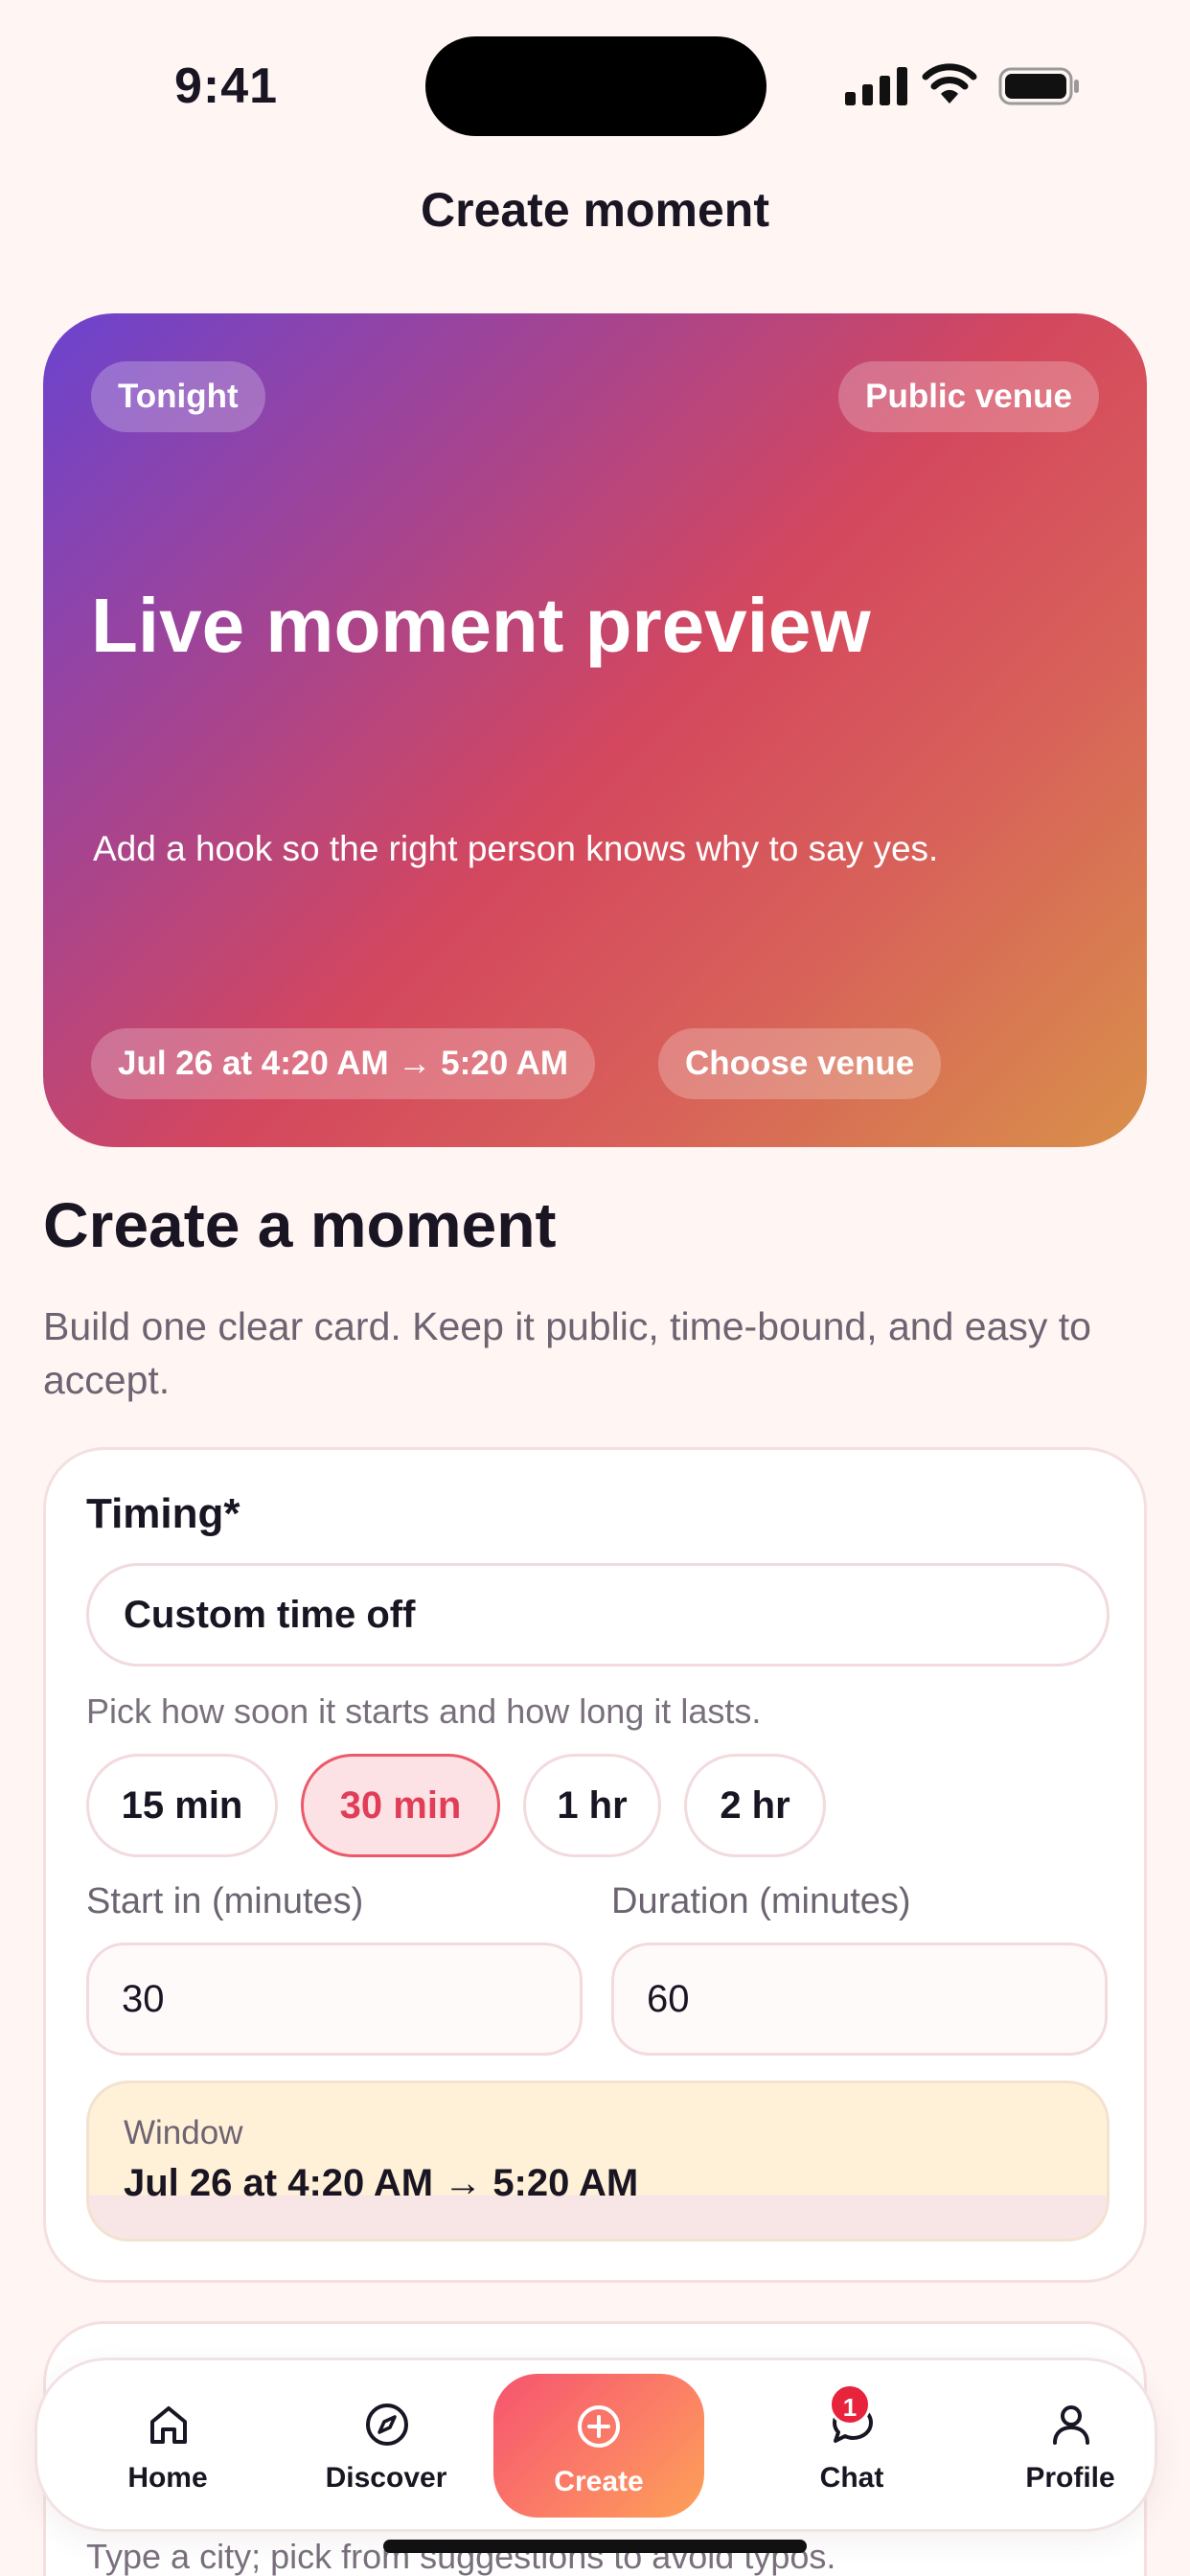 The height and width of the screenshot is (2576, 1190). What do you see at coordinates (595, 2546) in the screenshot?
I see `home-indicator` at bounding box center [595, 2546].